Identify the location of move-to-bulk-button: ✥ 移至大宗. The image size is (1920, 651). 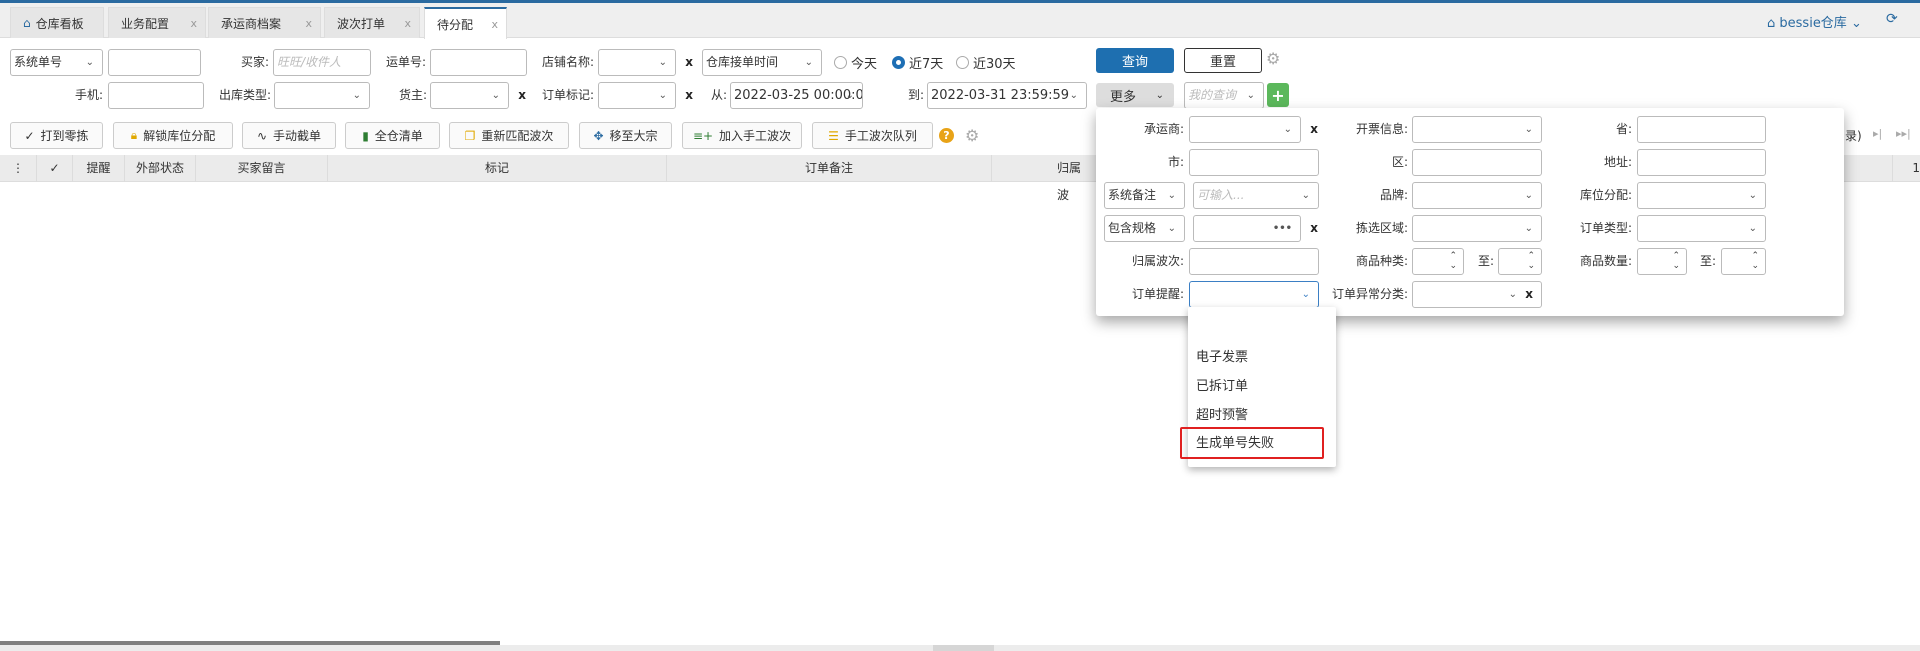
(625, 135).